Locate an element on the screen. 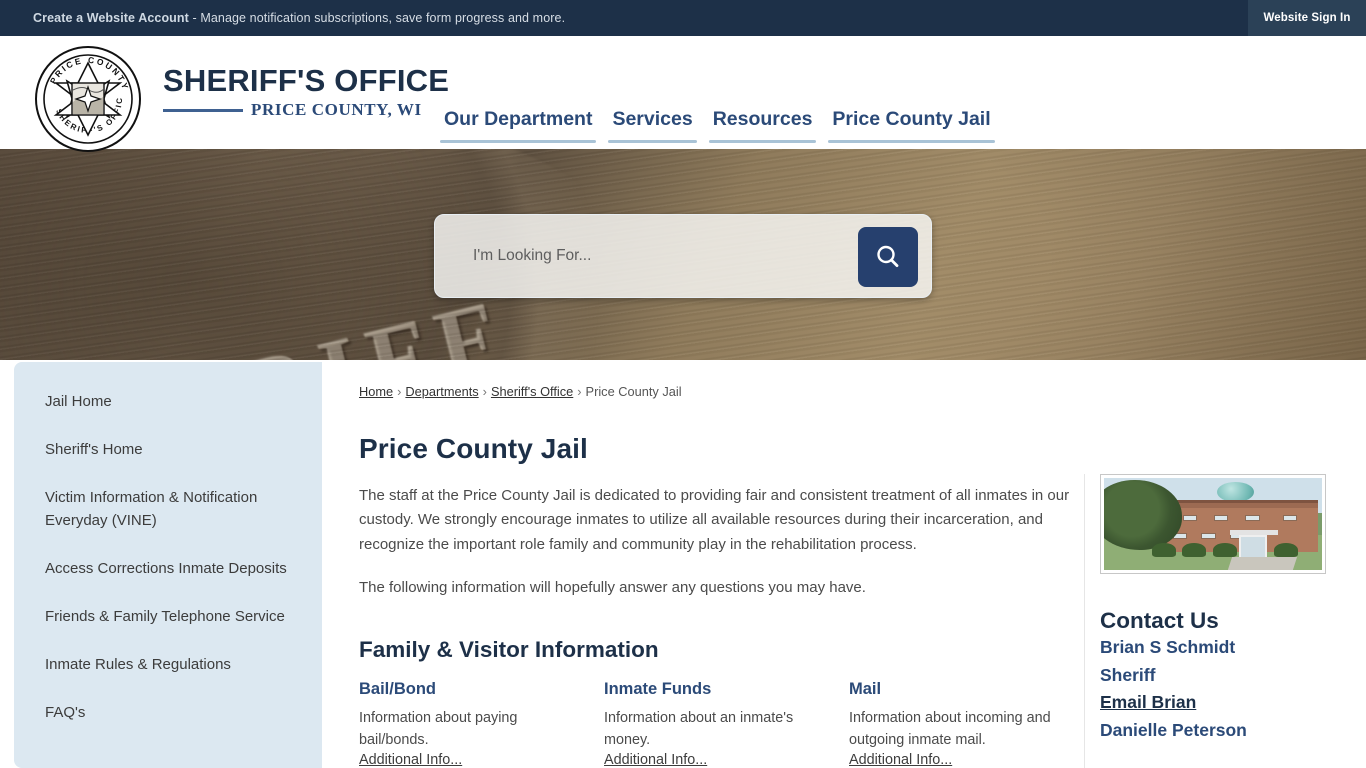  jail-building-photo is located at coordinates (1213, 524).